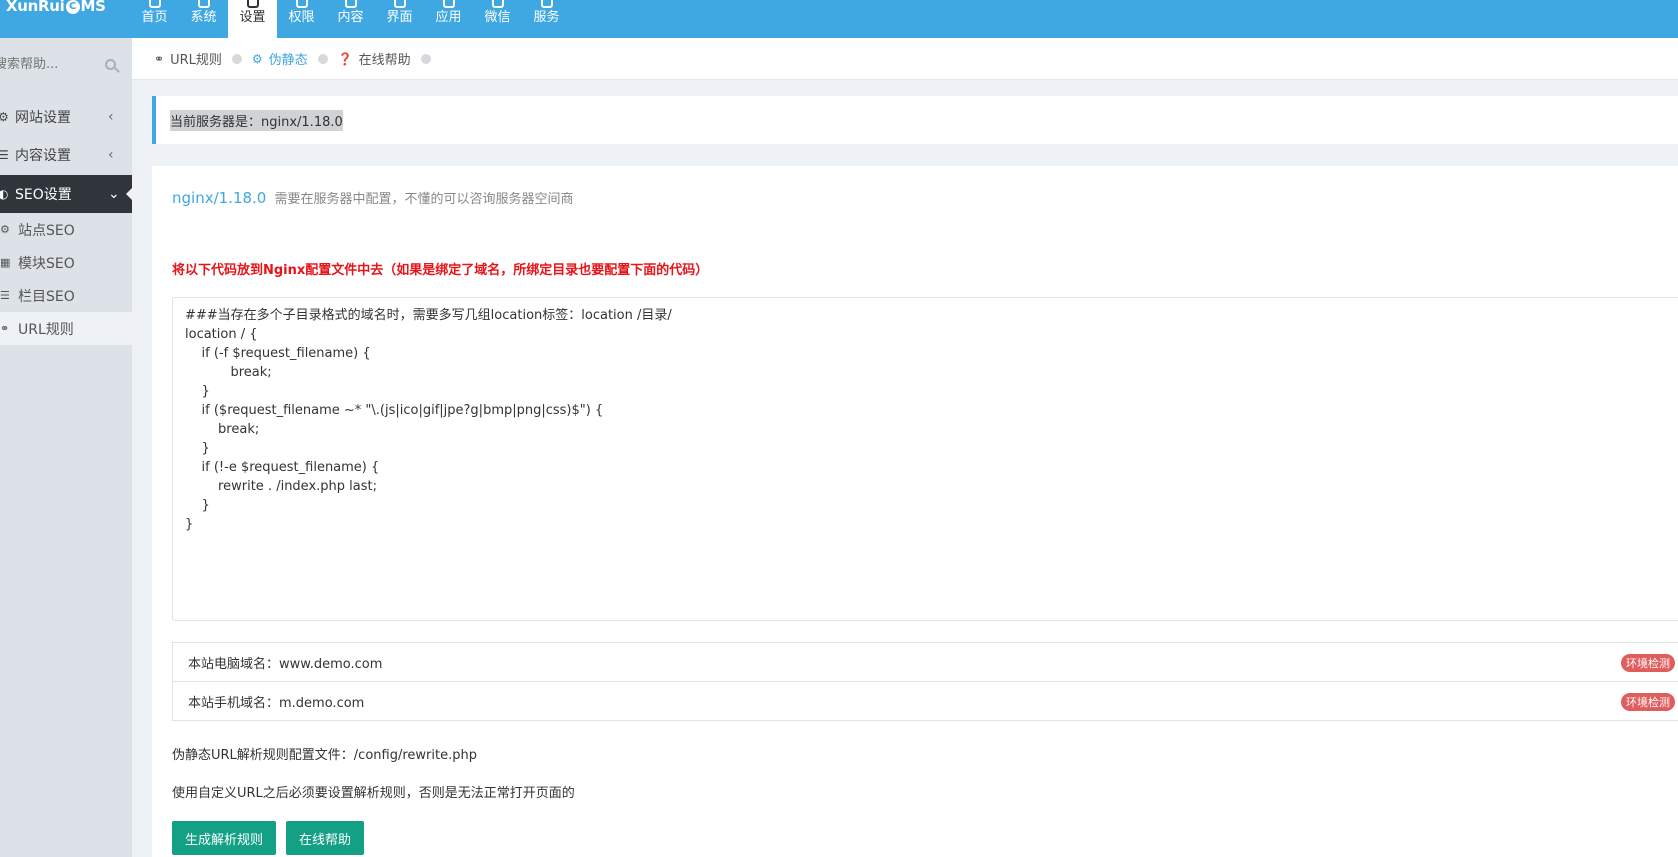 The image size is (1678, 857). Describe the element at coordinates (546, 4) in the screenshot. I see `services-icon` at that location.